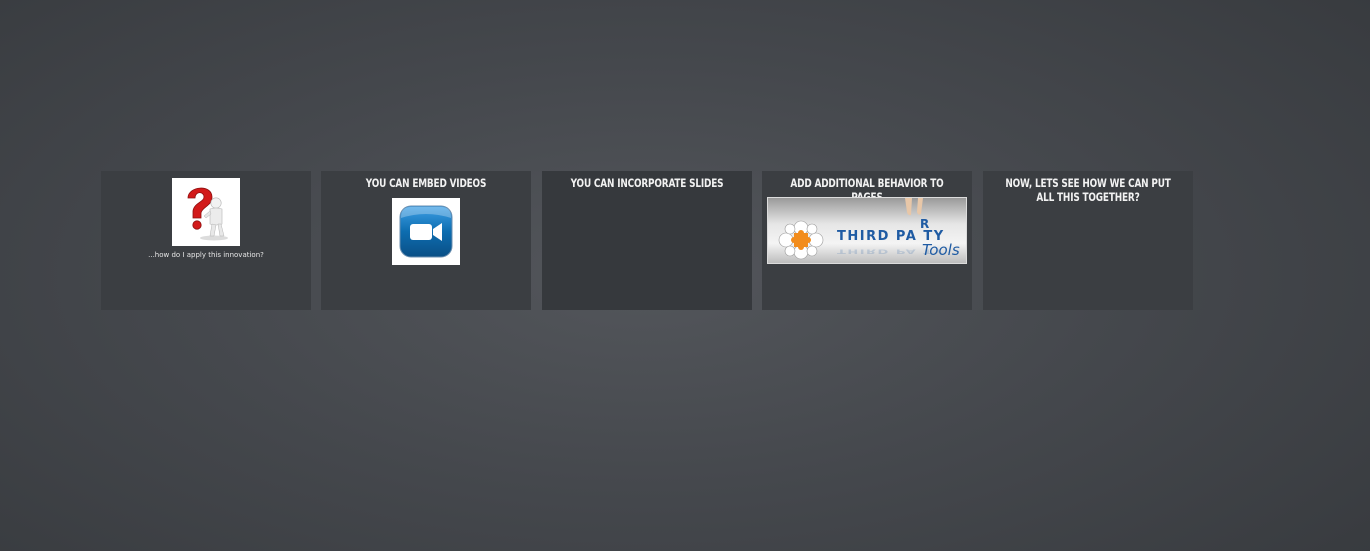 The image size is (1370, 551). Describe the element at coordinates (867, 230) in the screenshot. I see `third-party-tools-logo: R THIRD PA TY THIRD PA TY Tools` at that location.